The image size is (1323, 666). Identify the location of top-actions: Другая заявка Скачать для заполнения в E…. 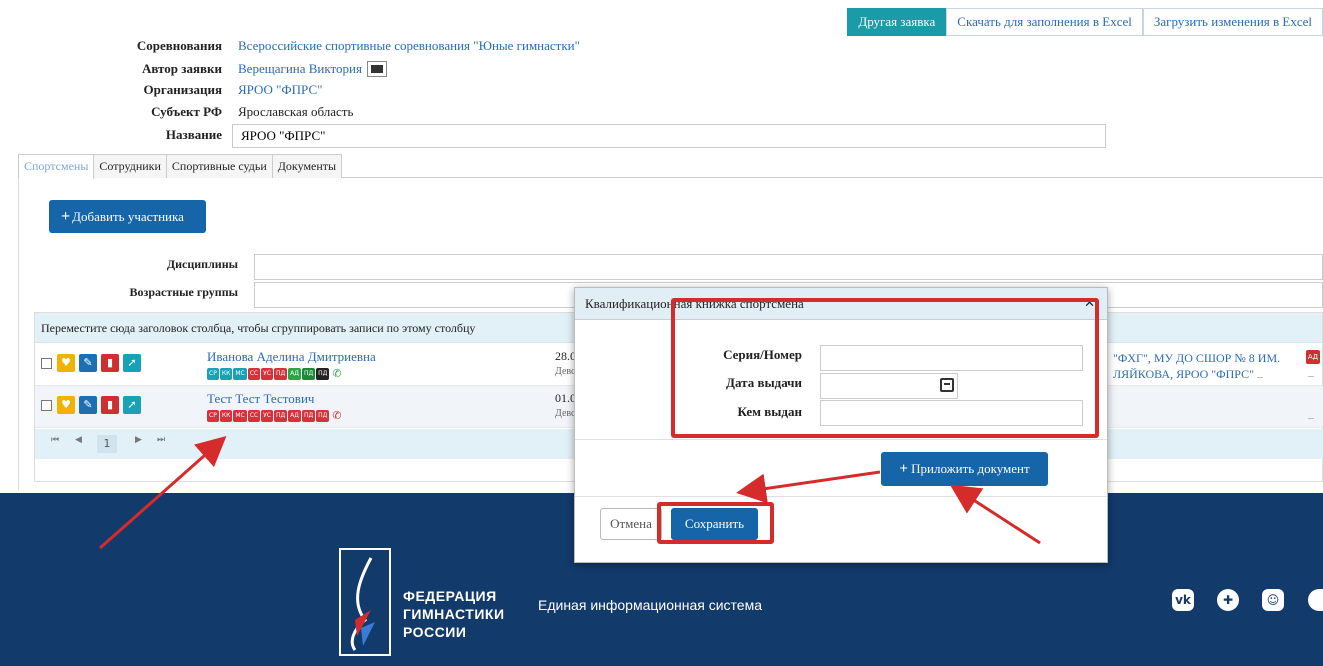
(1085, 22).